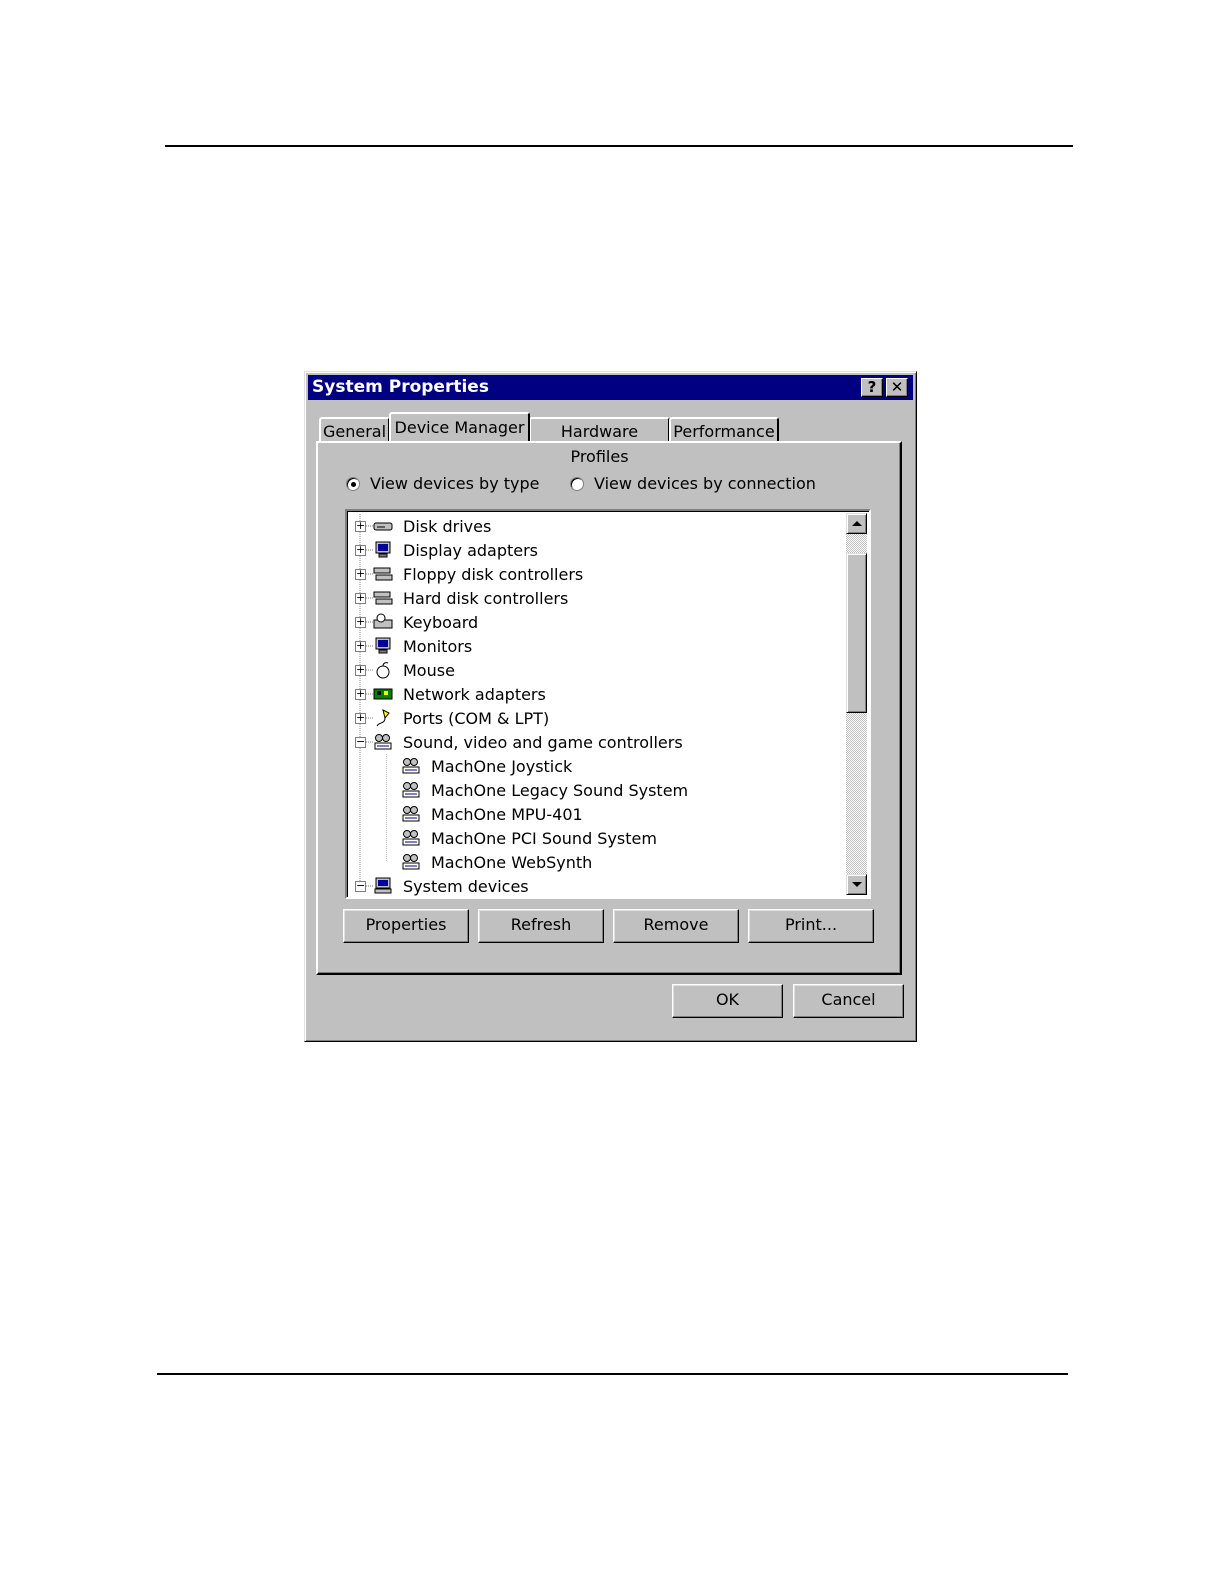 The height and width of the screenshot is (1585, 1225). Describe the element at coordinates (577, 483) in the screenshot. I see `radio-unchecked-icon` at that location.